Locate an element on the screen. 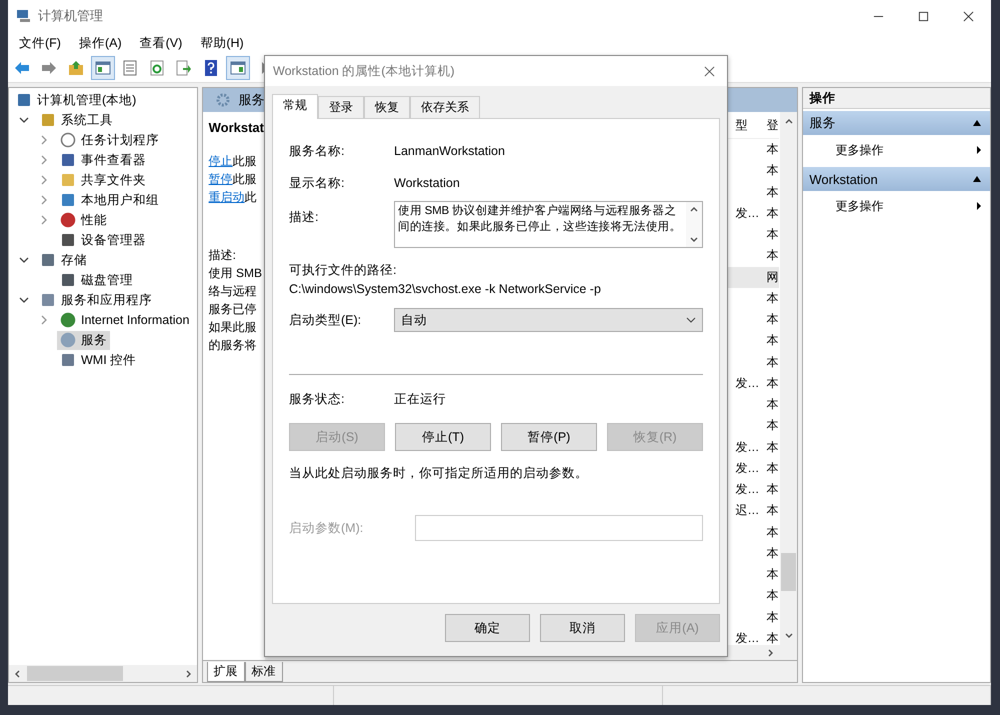 The height and width of the screenshot is (715, 1000). field-label: 服务状态: is located at coordinates (317, 399).